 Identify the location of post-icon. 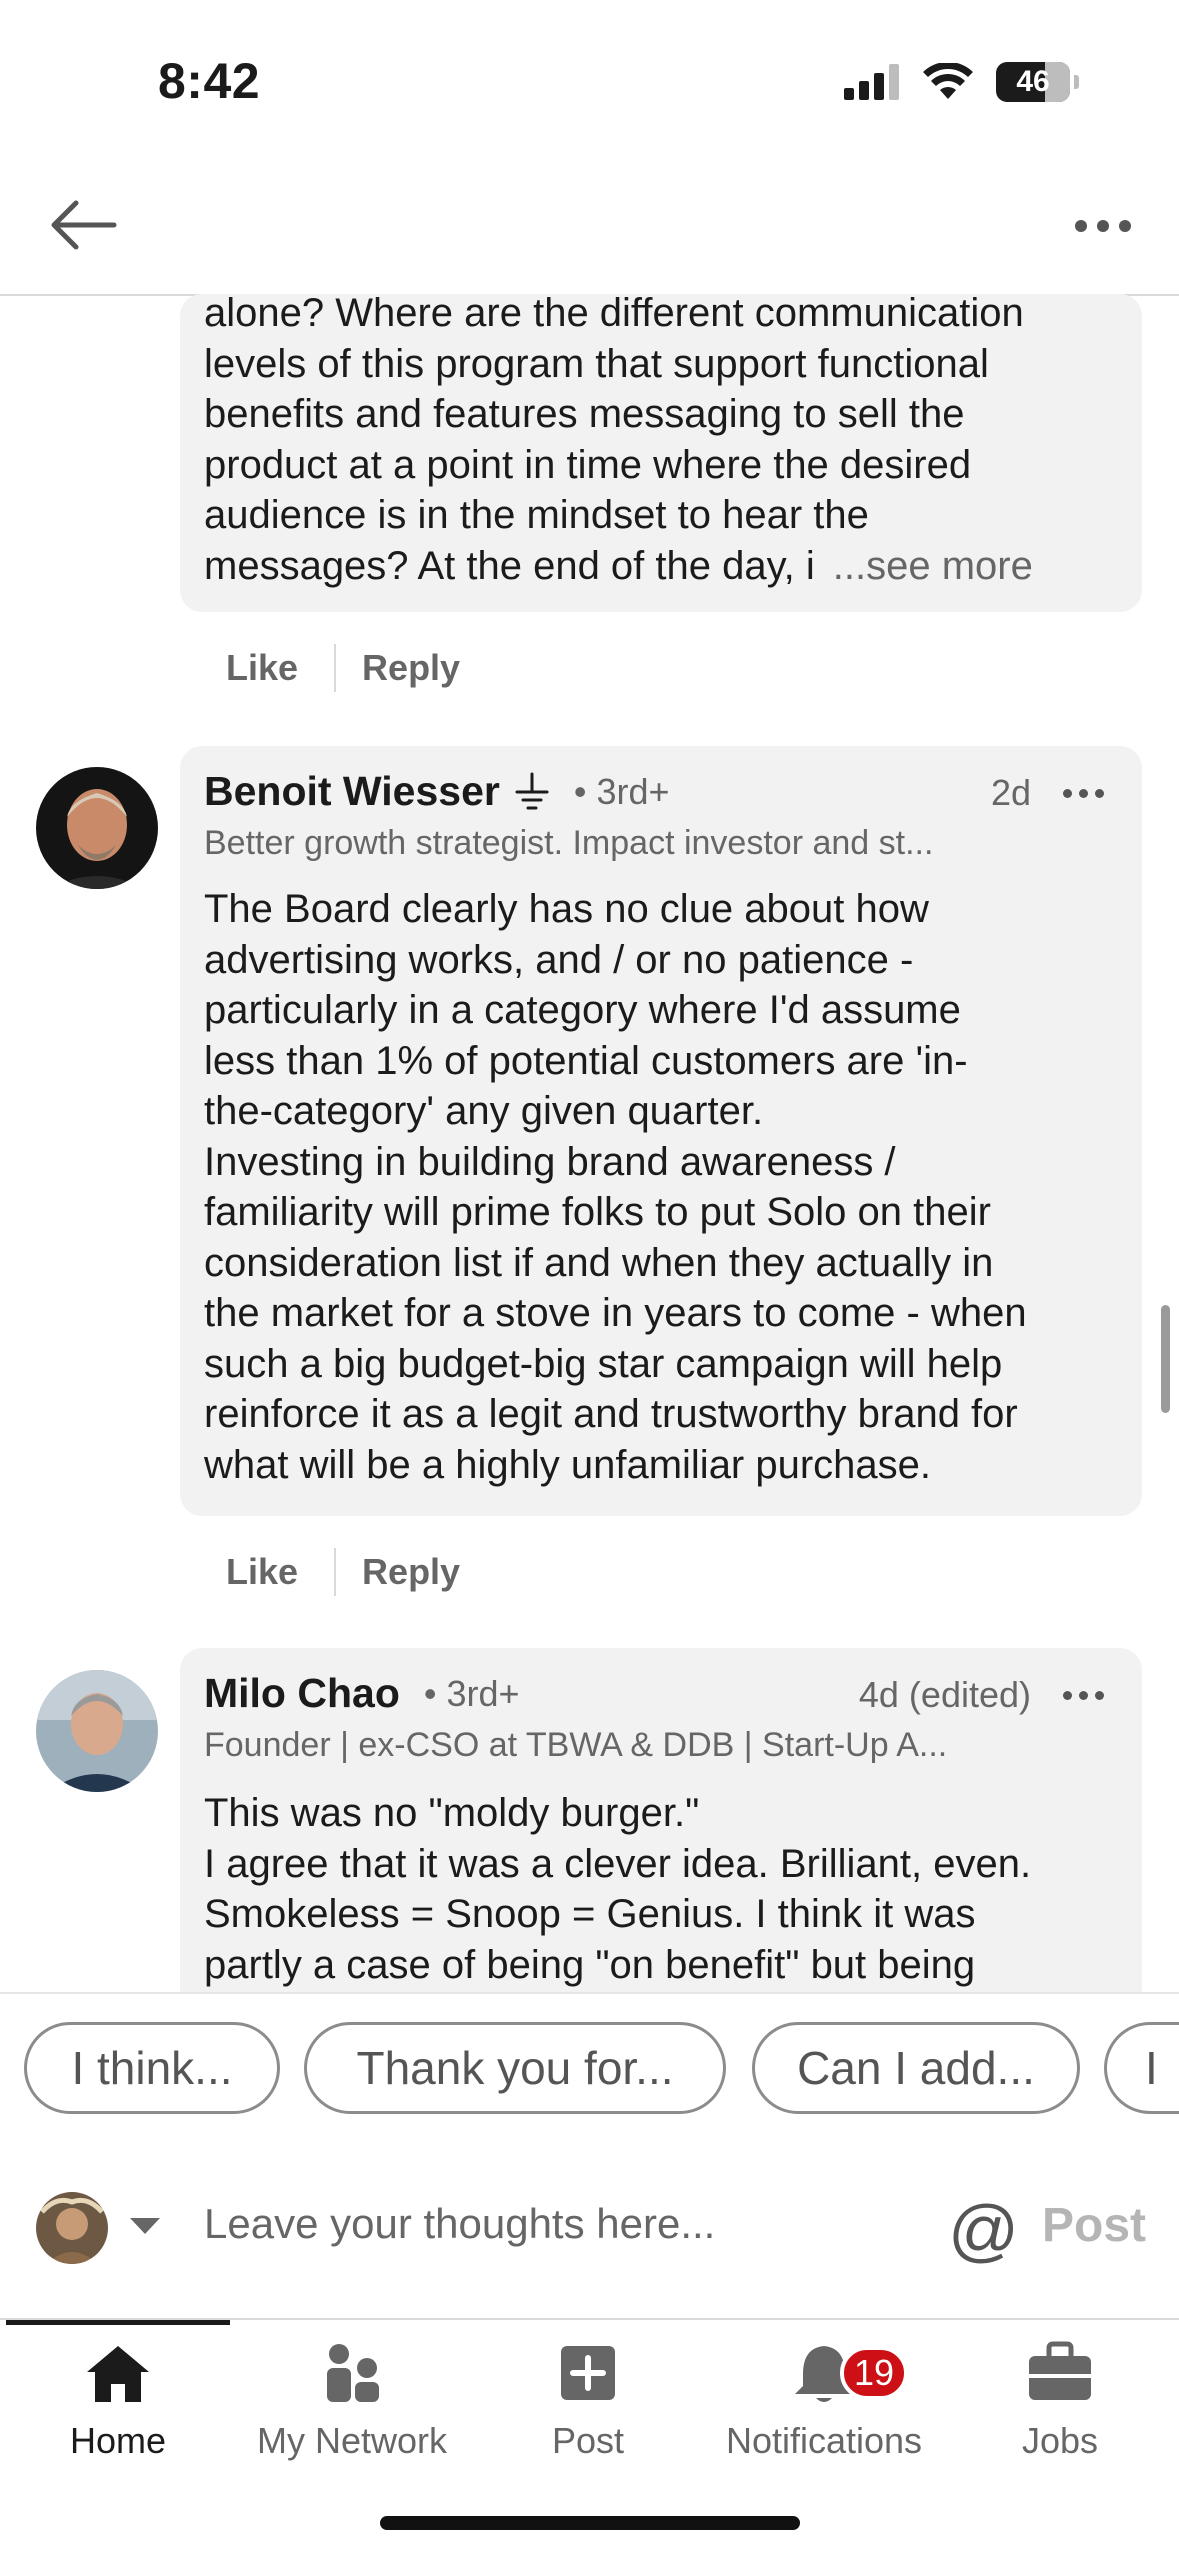
(588, 2373).